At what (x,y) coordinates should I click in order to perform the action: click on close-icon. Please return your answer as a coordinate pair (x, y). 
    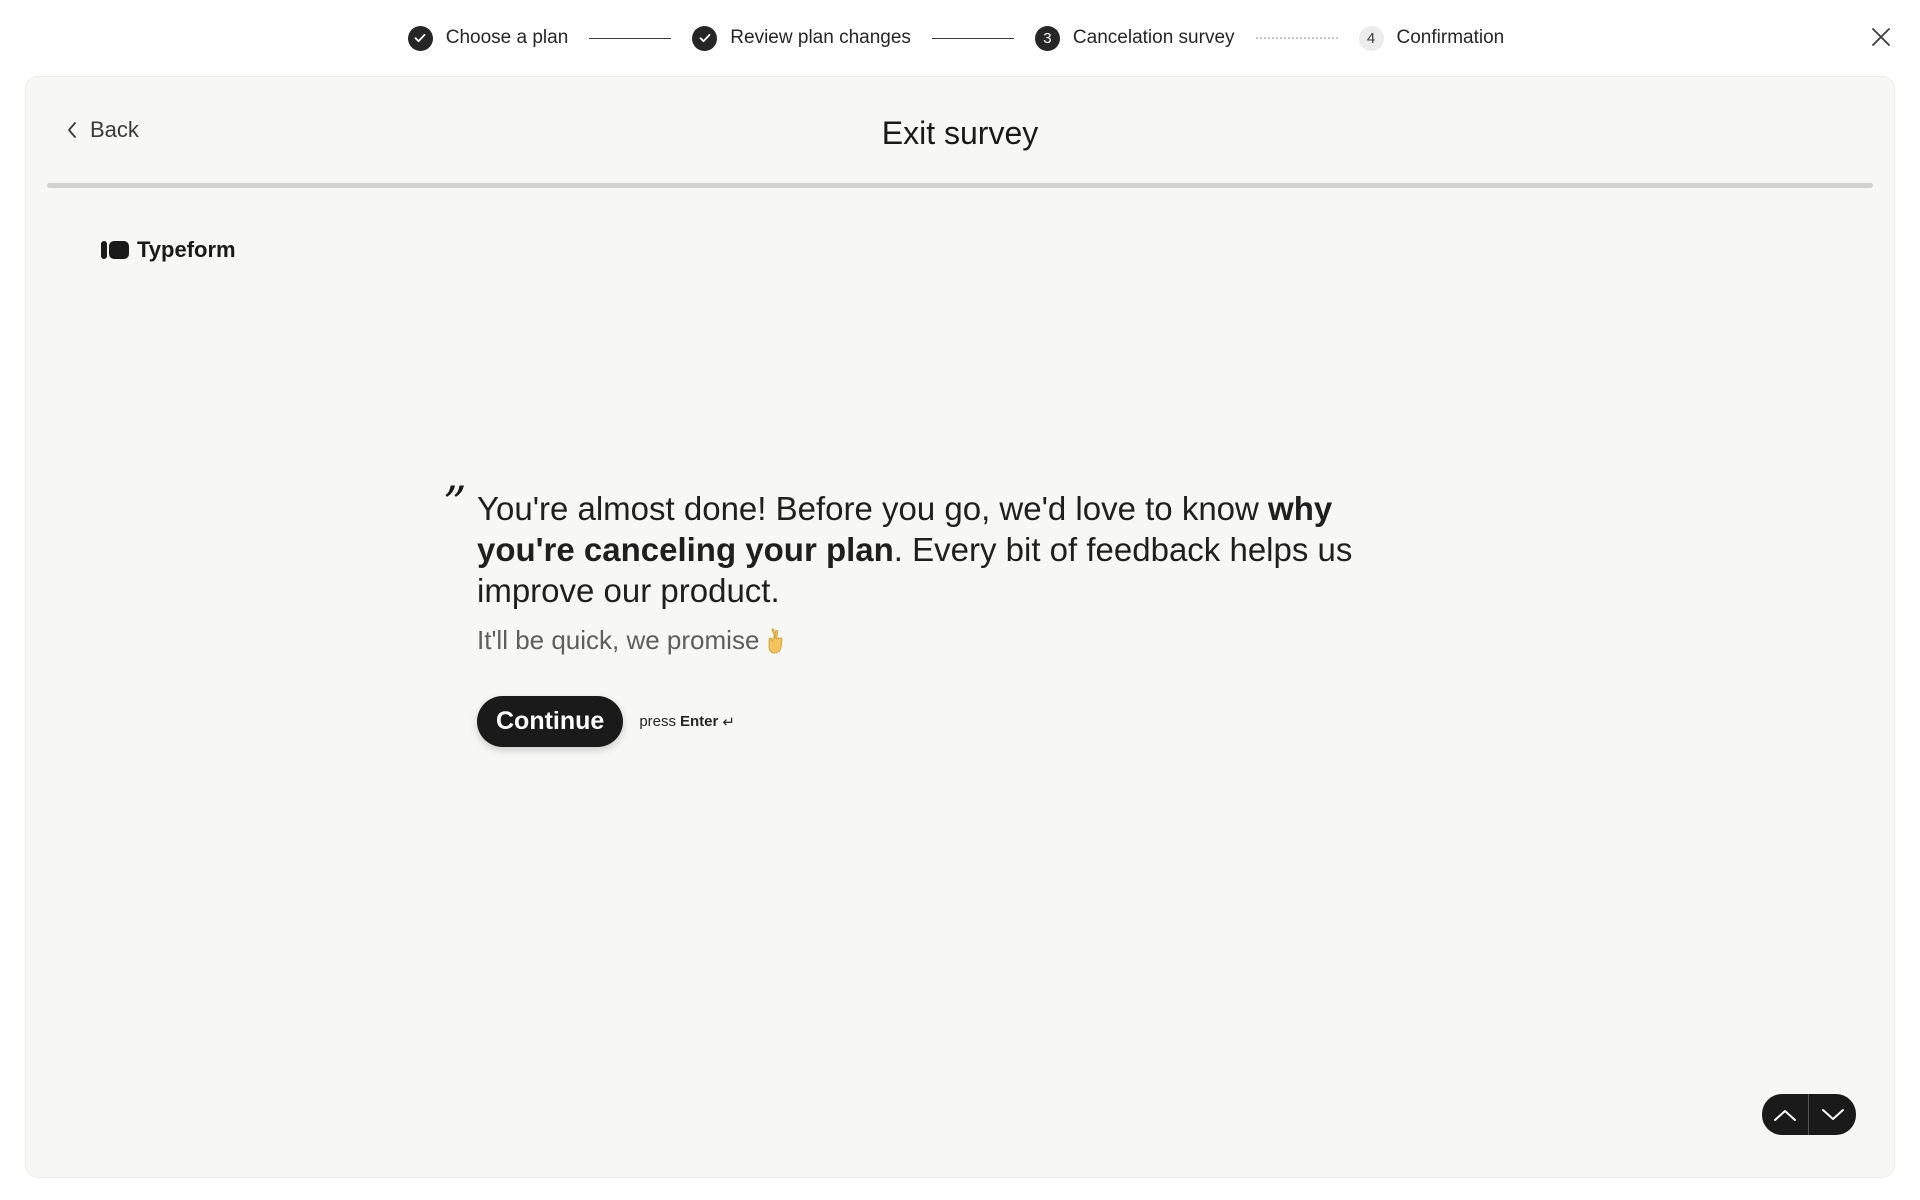
    Looking at the image, I should click on (1881, 37).